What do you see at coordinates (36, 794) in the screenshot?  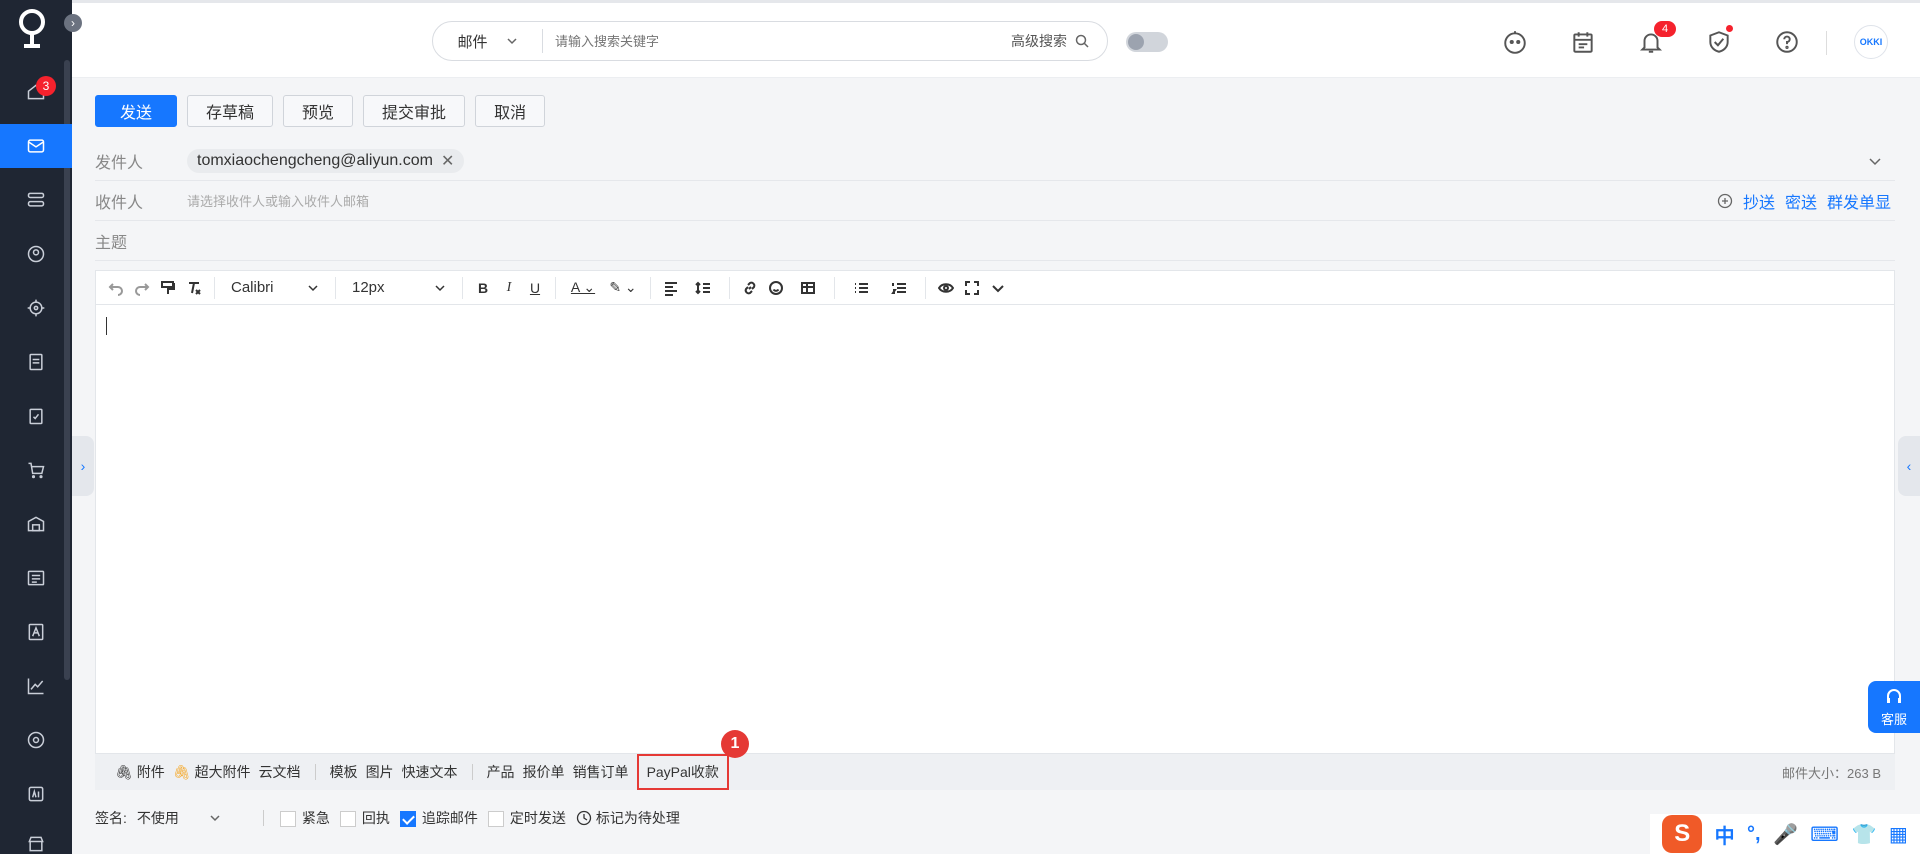 I see `sidebar-item-ai` at bounding box center [36, 794].